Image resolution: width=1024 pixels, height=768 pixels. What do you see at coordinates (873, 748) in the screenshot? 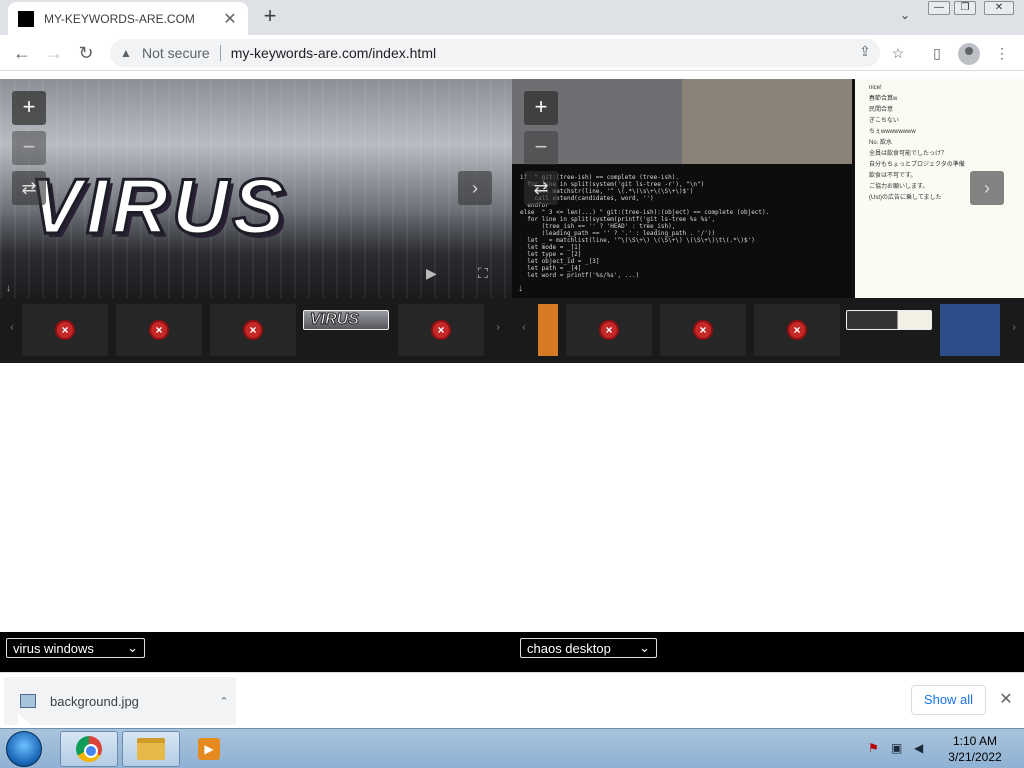
I see `network-warning-icon: ⚑` at bounding box center [873, 748].